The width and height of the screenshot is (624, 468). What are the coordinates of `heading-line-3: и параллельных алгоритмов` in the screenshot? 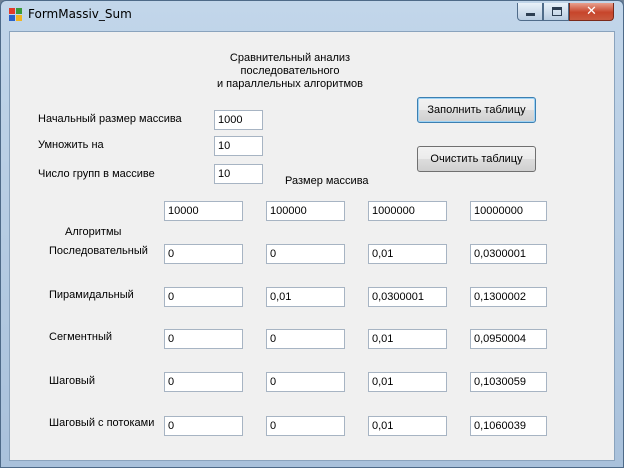 It's located at (290, 84).